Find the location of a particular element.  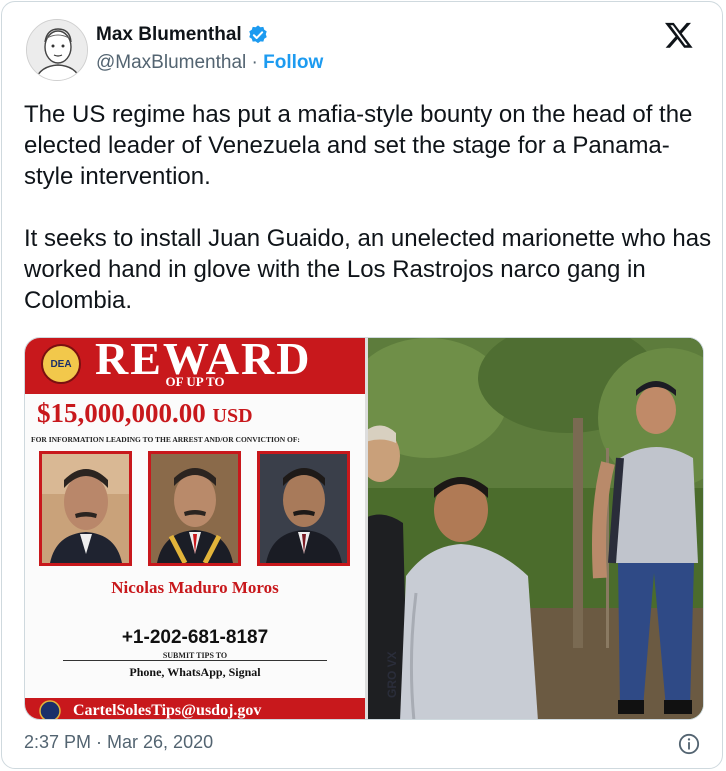

follow-button: Follow is located at coordinates (293, 62).